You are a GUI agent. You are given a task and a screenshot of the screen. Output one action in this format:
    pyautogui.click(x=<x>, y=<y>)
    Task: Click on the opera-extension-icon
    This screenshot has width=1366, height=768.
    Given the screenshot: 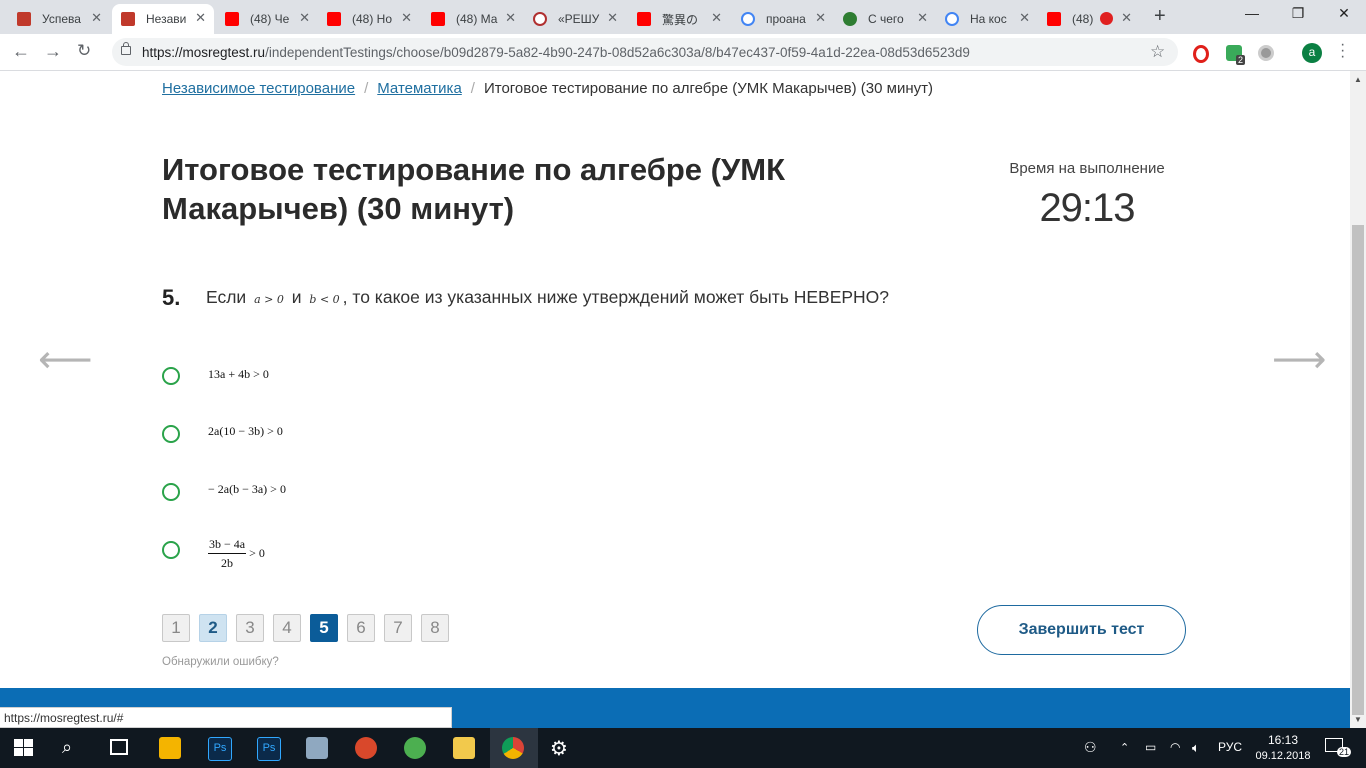 What is the action you would take?
    pyautogui.click(x=1201, y=54)
    